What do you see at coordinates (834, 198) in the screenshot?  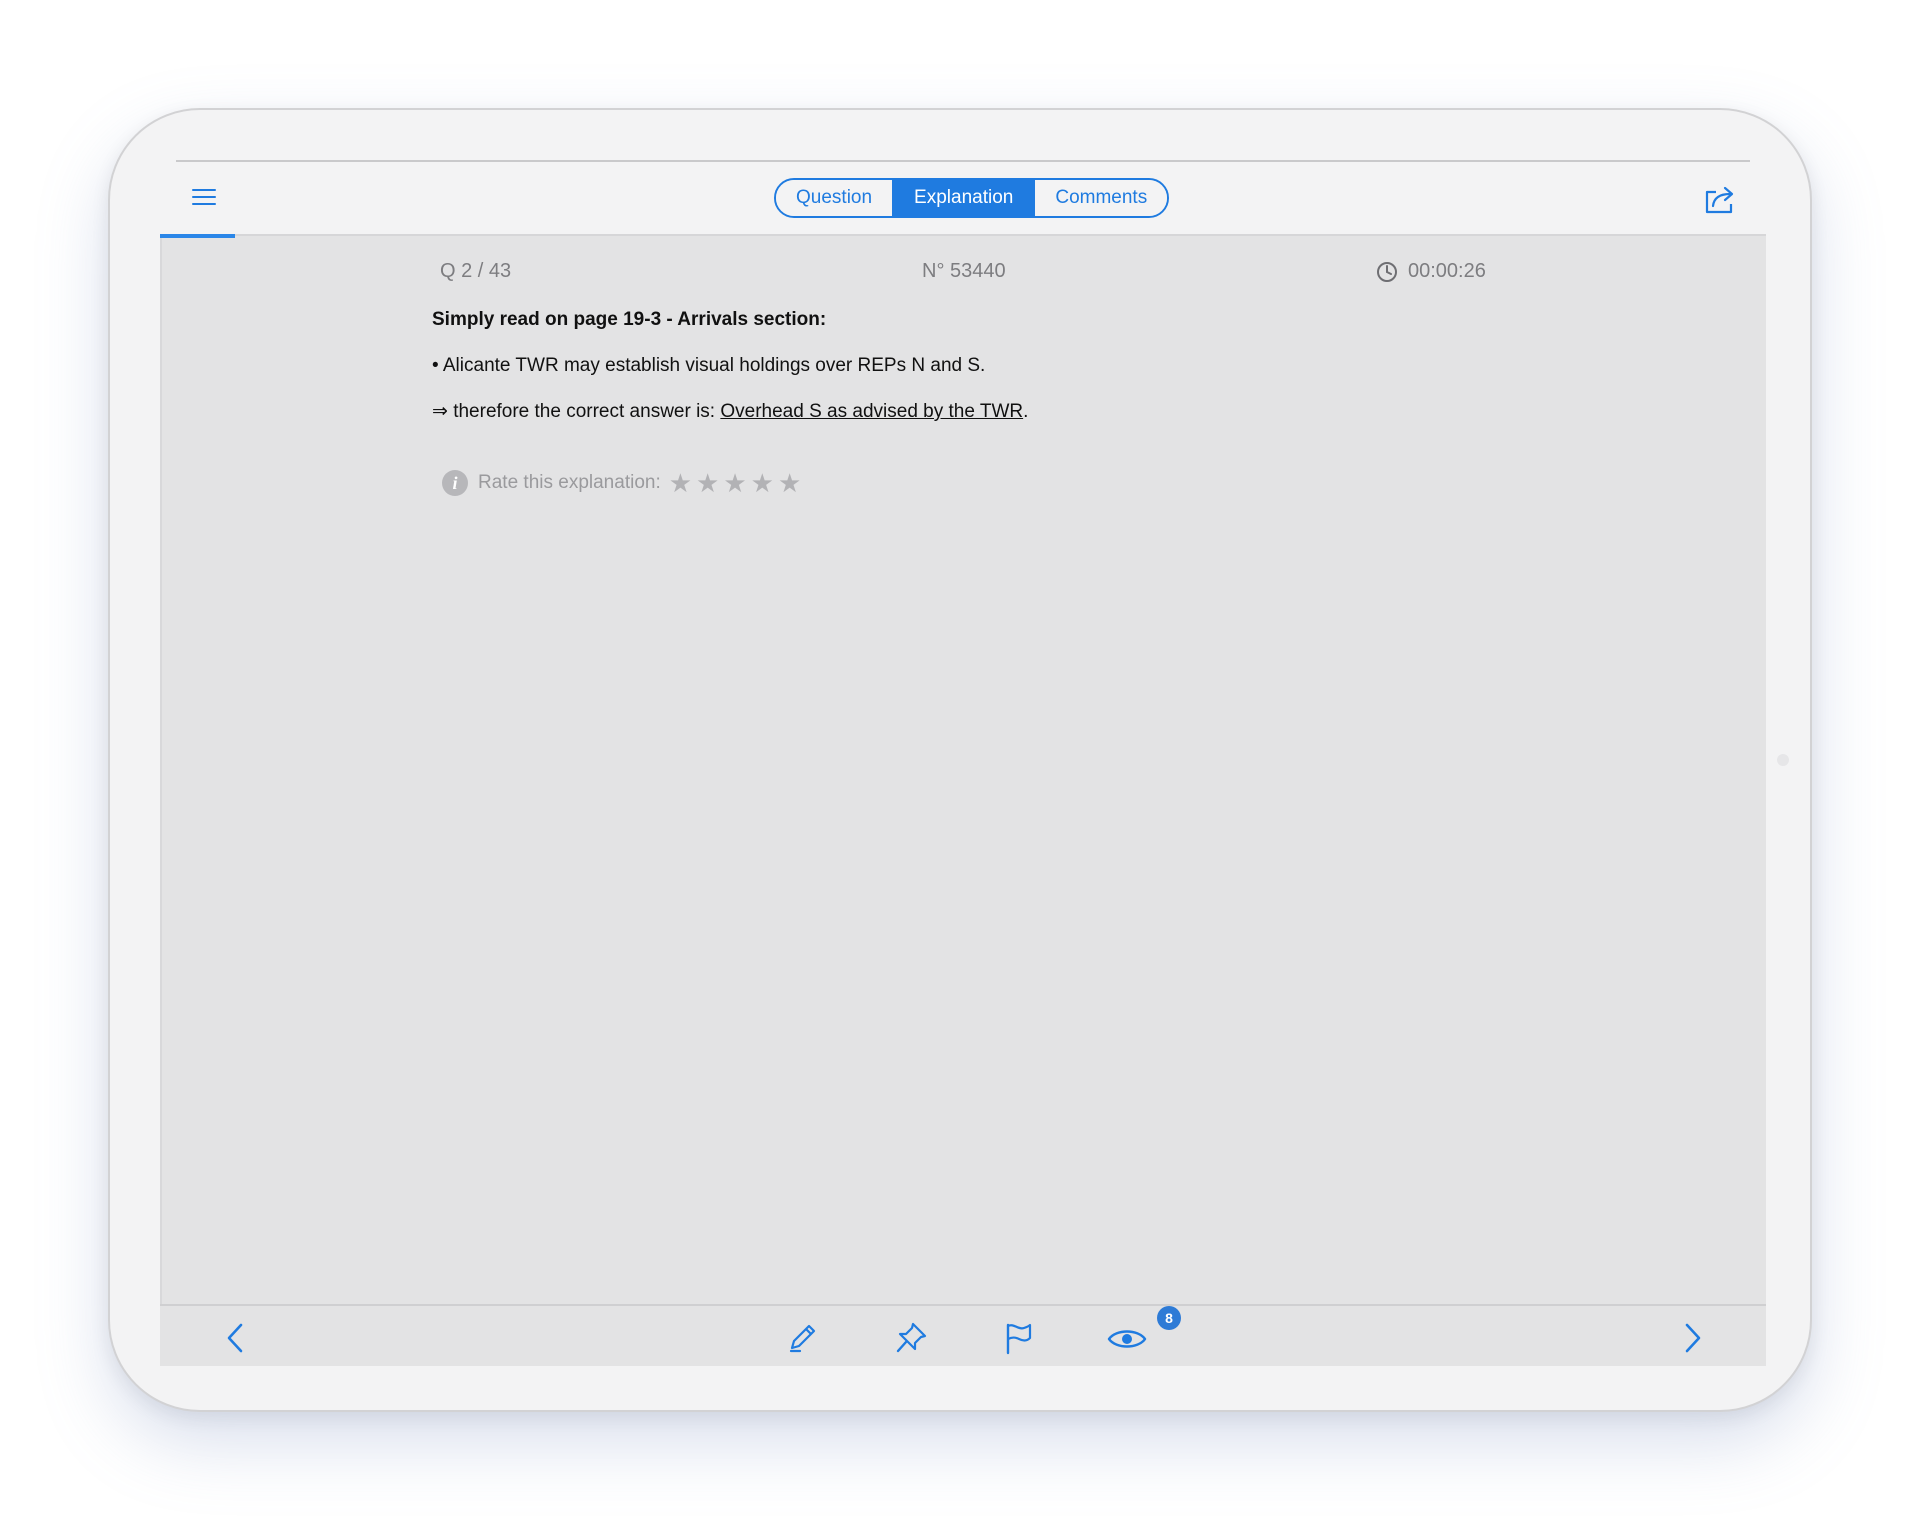 I see `tab-question: Question` at bounding box center [834, 198].